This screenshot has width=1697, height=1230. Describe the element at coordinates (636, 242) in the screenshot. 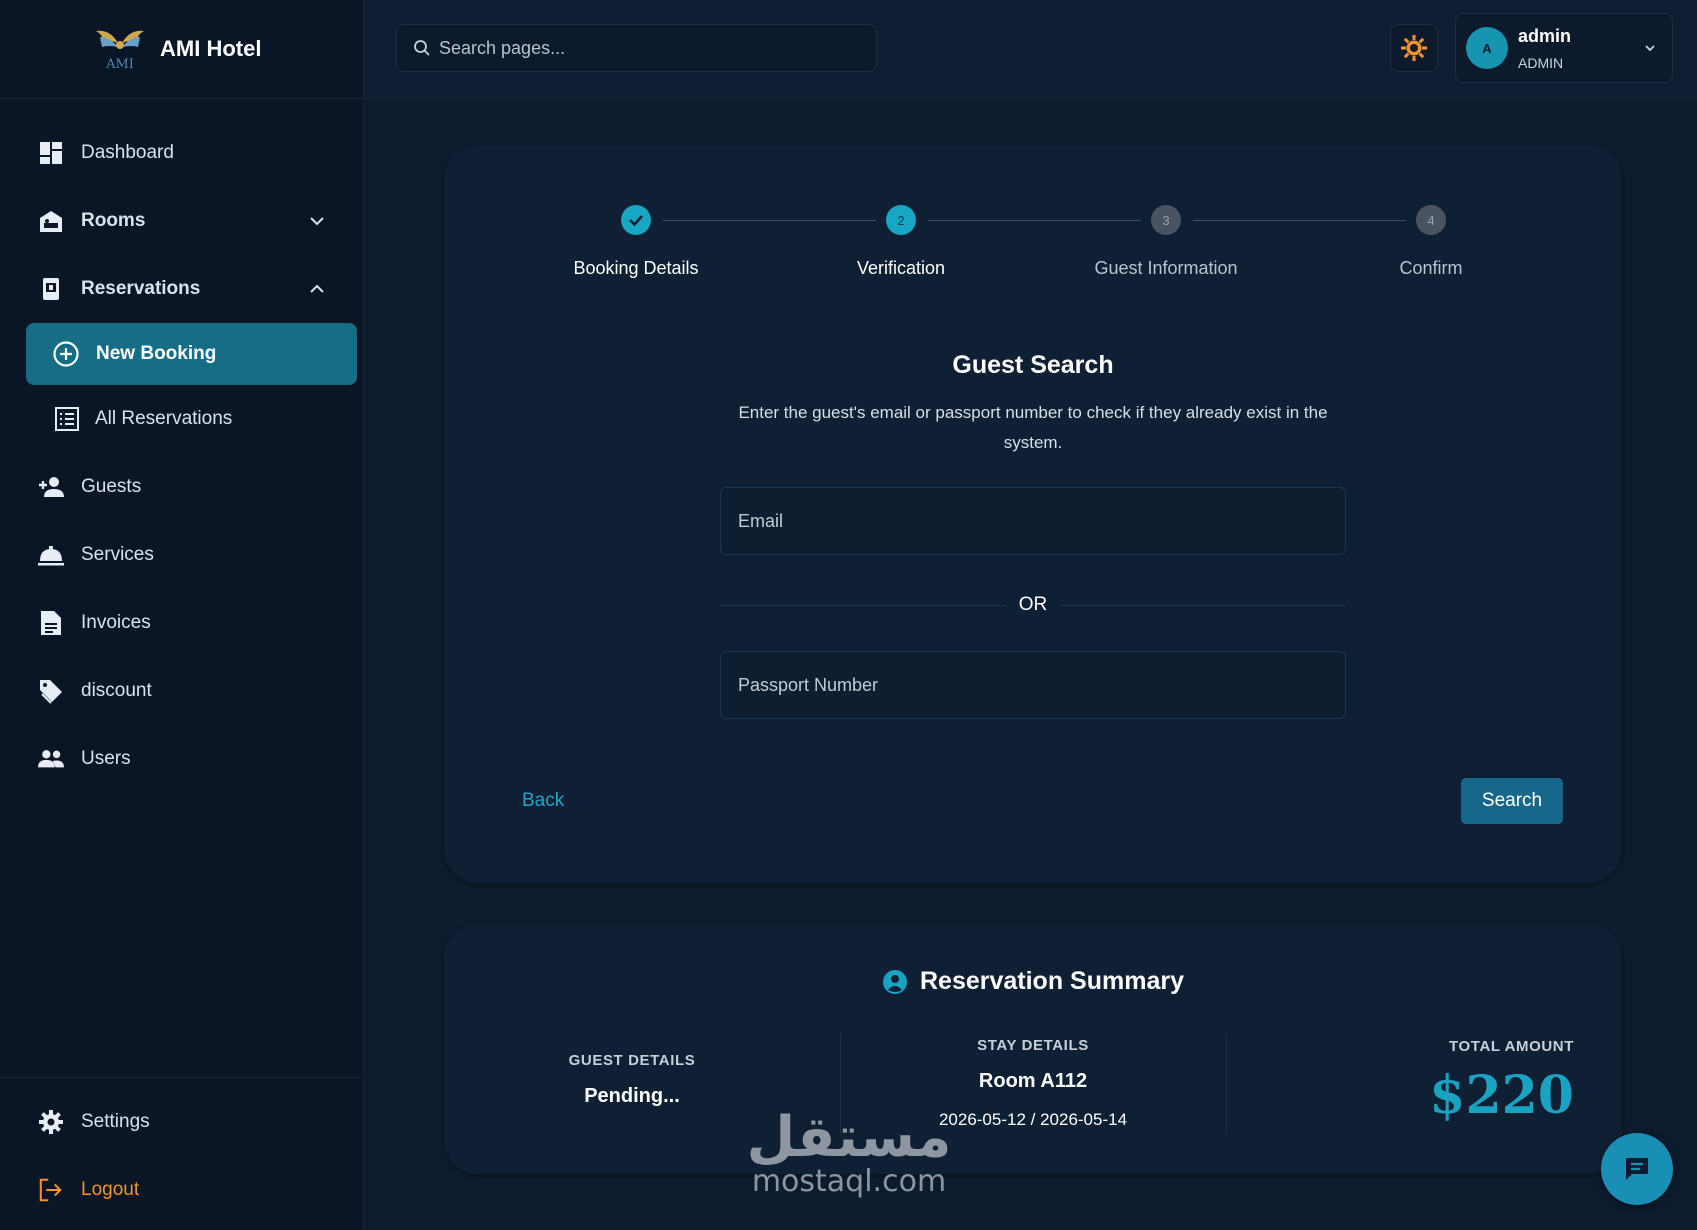

I see `step-booking-details: Booking Details` at that location.